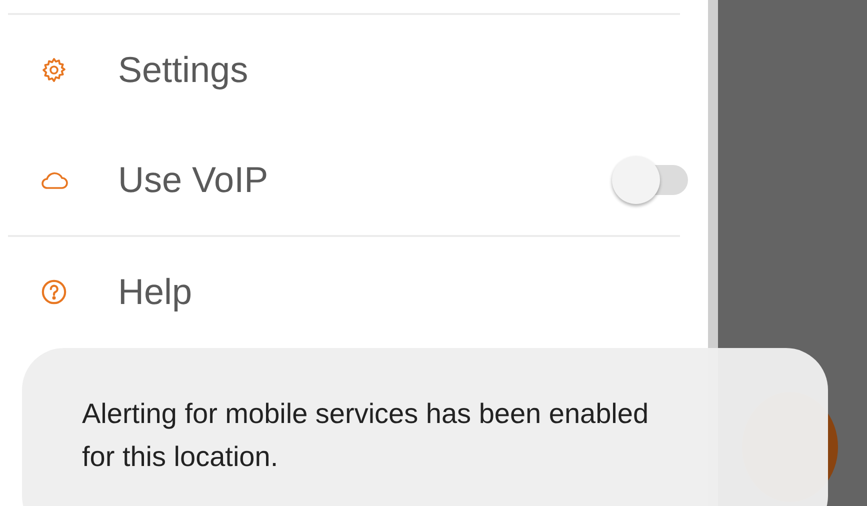  What do you see at coordinates (366, 435) in the screenshot?
I see `toast-message: Alerting for mobile services has been enabled for this location.` at bounding box center [366, 435].